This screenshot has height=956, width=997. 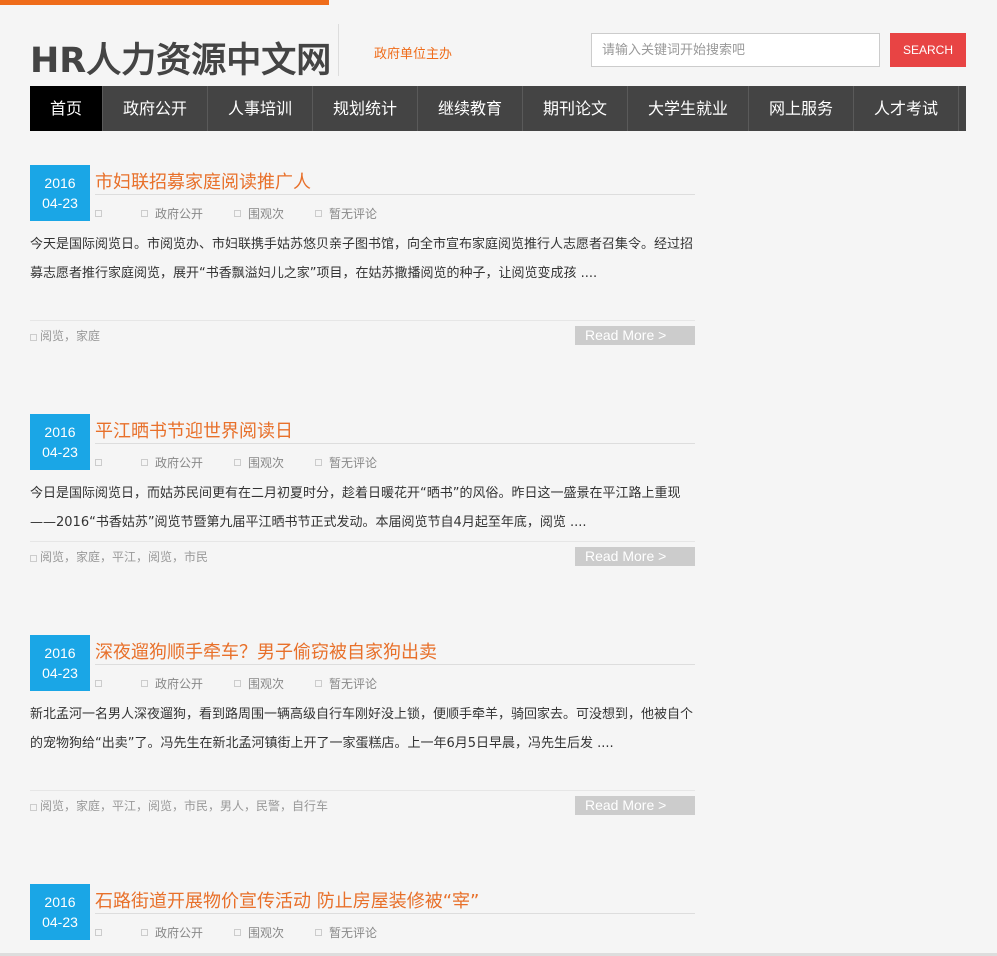 What do you see at coordinates (194, 430) in the screenshot?
I see `post-title-link: 平江晒书节迎世界阅读日` at bounding box center [194, 430].